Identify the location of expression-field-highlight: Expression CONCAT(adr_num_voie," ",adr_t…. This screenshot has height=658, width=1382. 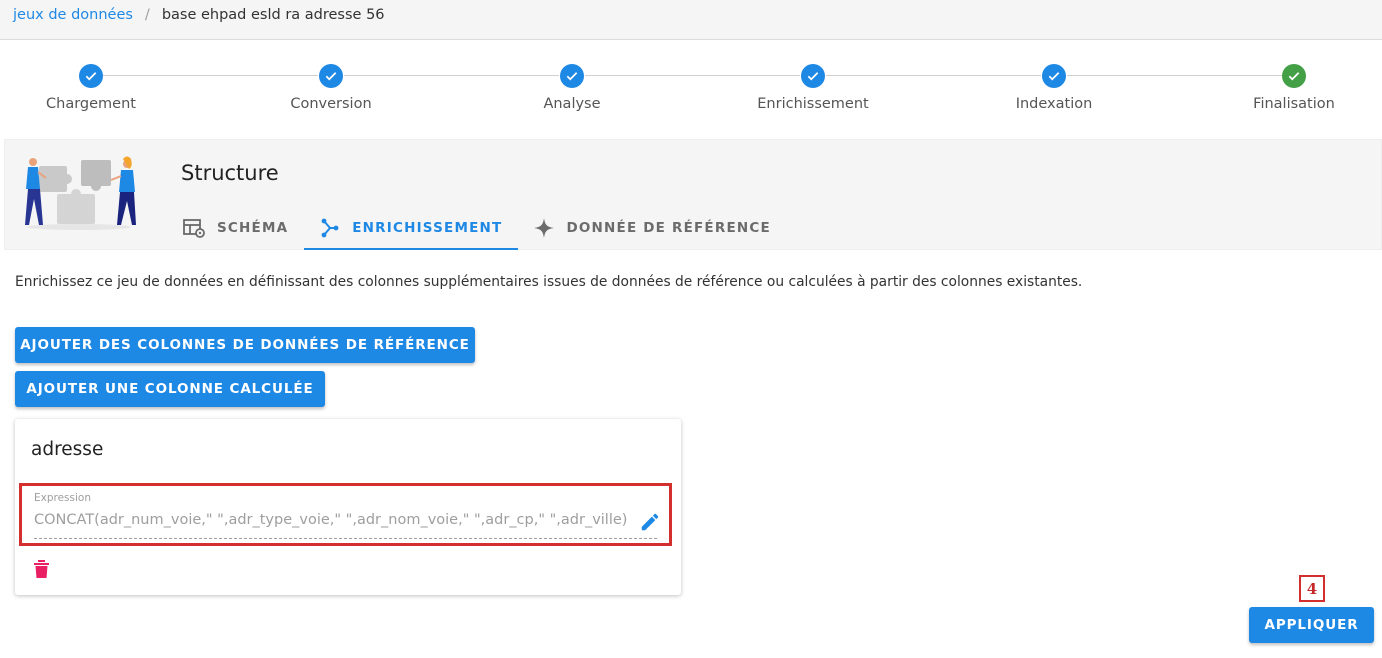
(345, 514).